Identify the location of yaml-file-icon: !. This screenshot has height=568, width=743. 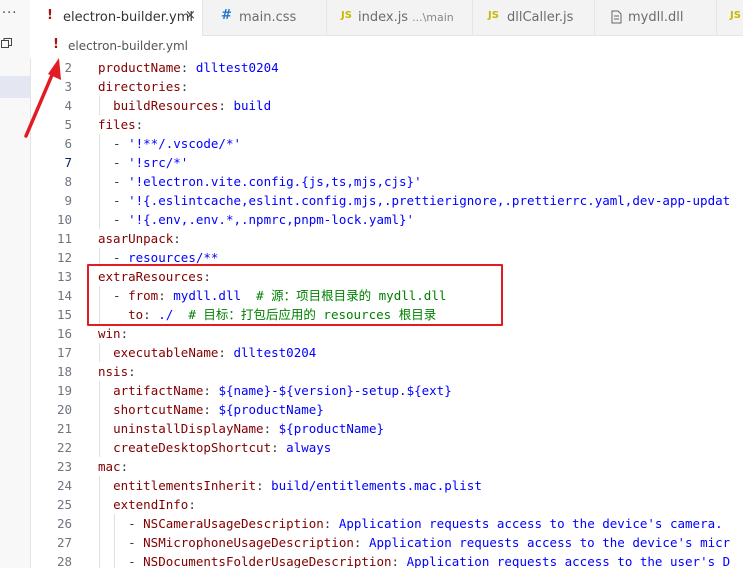
(50, 15).